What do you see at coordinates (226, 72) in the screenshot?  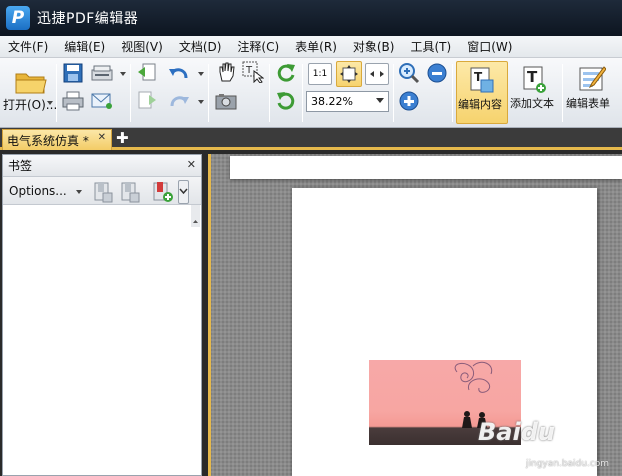 I see `hand-tool-icon` at bounding box center [226, 72].